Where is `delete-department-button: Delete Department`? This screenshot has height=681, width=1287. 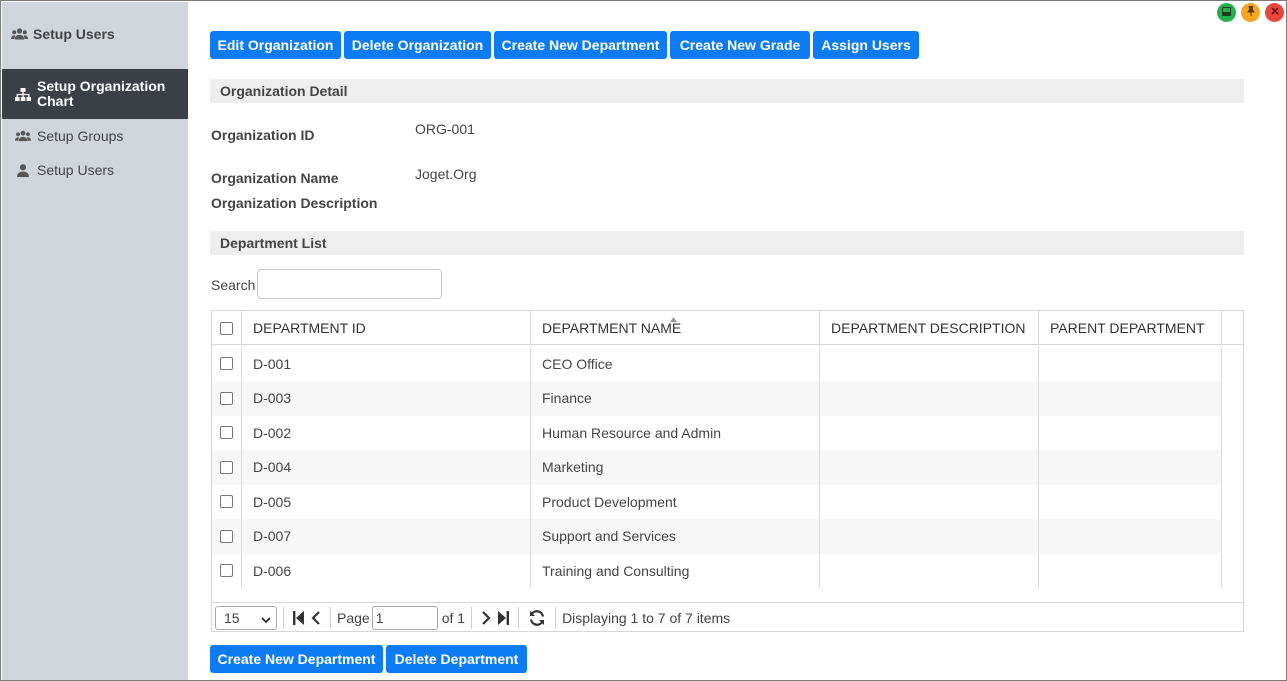
delete-department-button: Delete Department is located at coordinates (456, 659).